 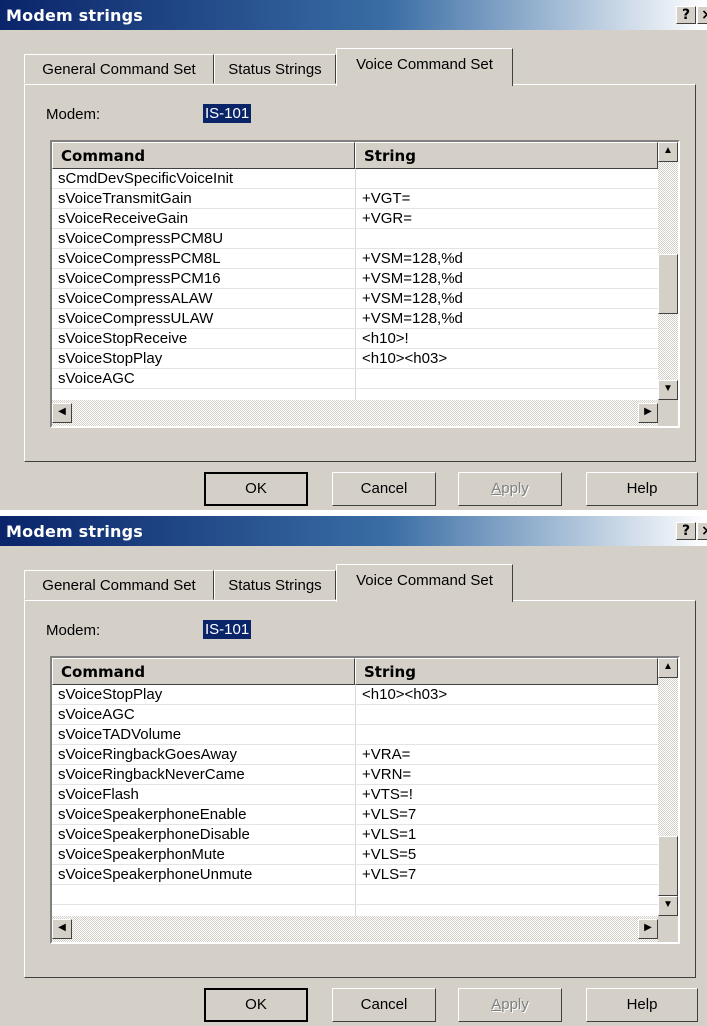 What do you see at coordinates (355, 199) in the screenshot?
I see `list-row: sVoiceTransmitGain +VGT=` at bounding box center [355, 199].